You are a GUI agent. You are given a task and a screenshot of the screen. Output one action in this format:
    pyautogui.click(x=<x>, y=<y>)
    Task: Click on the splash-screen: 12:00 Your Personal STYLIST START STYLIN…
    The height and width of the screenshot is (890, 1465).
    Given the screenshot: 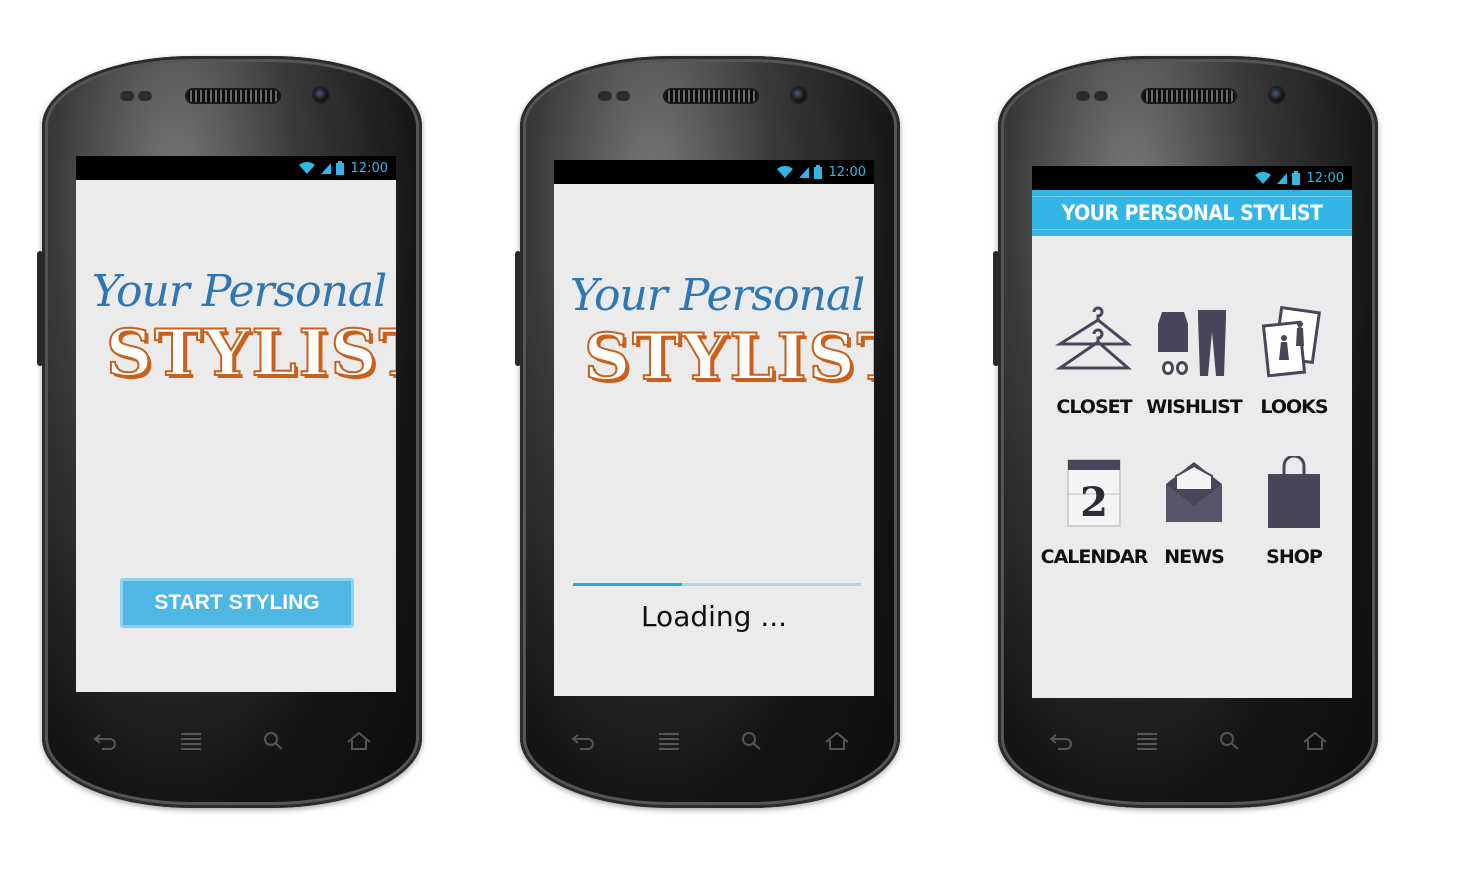 What is the action you would take?
    pyautogui.click(x=236, y=424)
    